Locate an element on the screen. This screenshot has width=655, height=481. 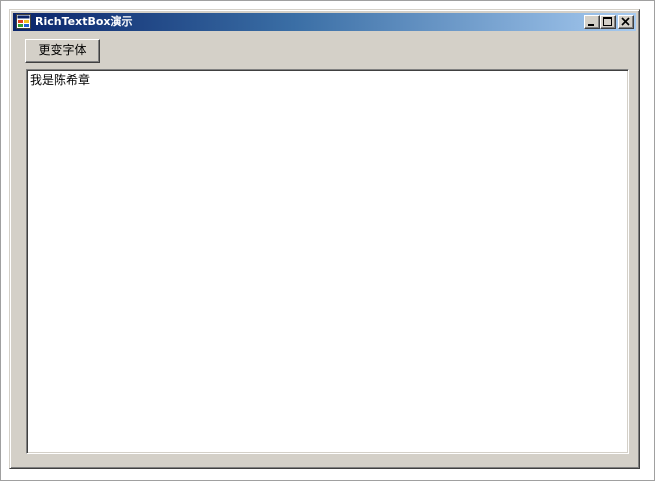
change-font-button: 更变字体 is located at coordinates (62, 51).